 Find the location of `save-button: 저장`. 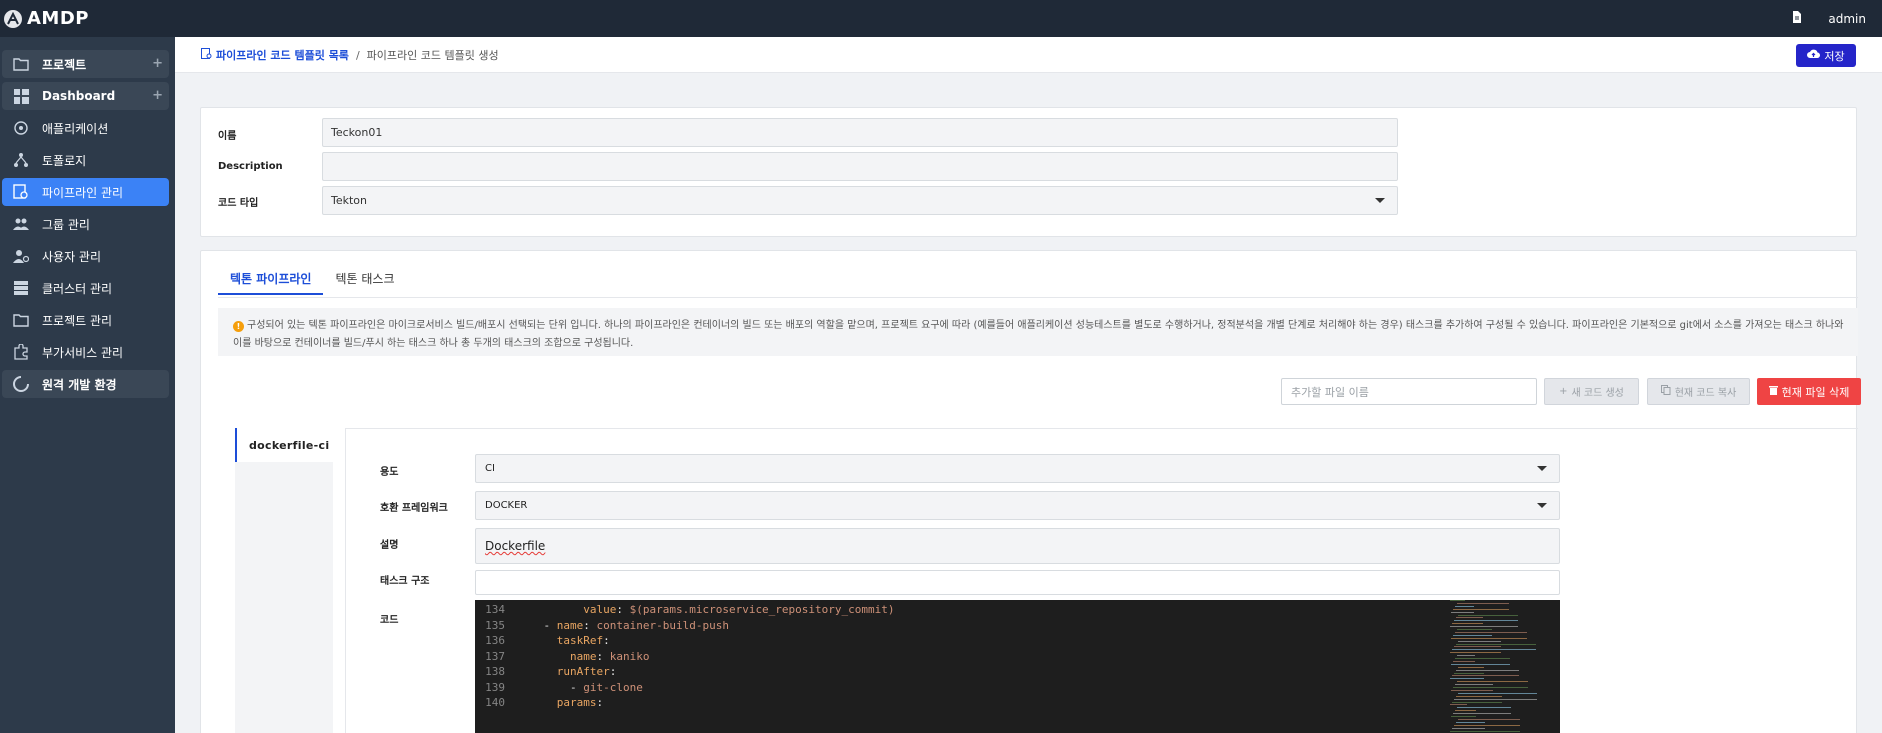

save-button: 저장 is located at coordinates (1826, 55).